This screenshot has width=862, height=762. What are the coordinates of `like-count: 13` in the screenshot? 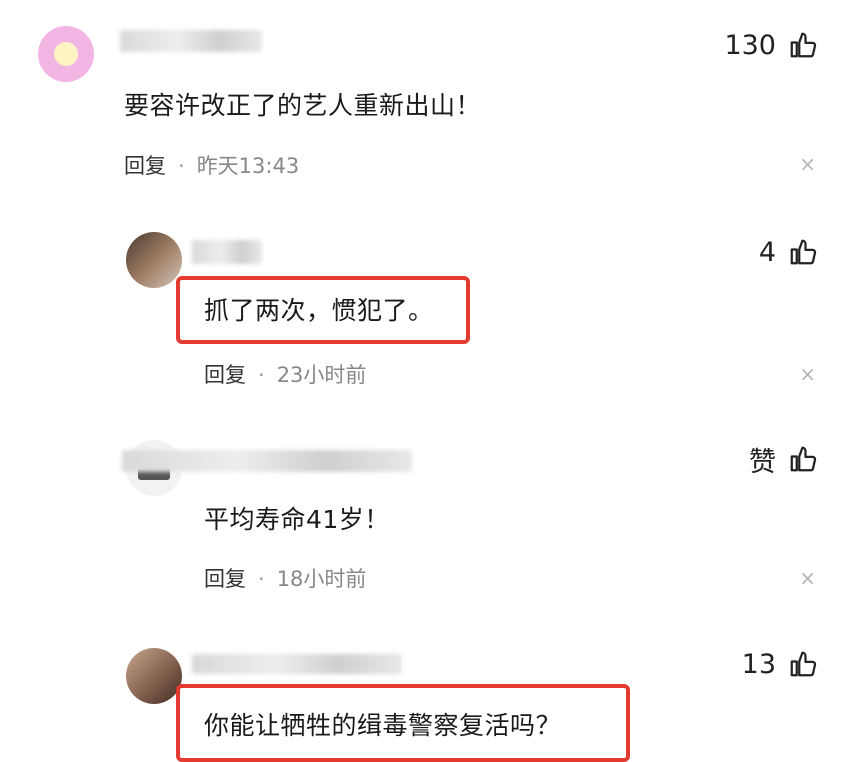 It's located at (758, 664).